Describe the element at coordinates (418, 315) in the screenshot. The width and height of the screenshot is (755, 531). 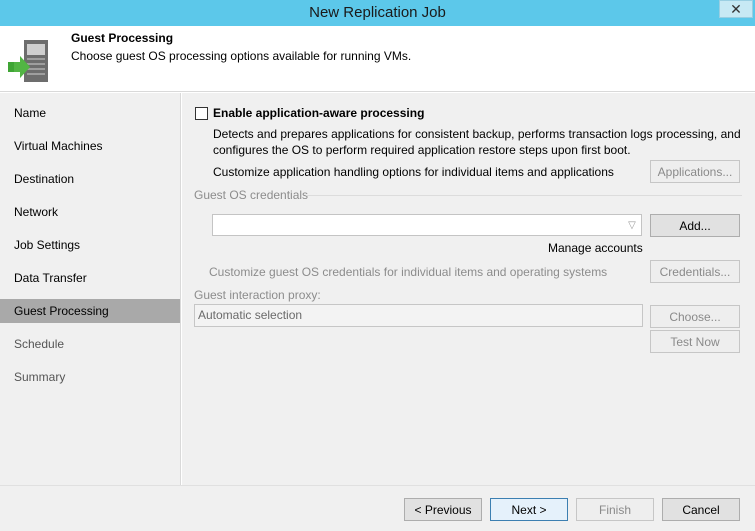
I see `guest-interaction-proxy-field: Automatic selection` at that location.